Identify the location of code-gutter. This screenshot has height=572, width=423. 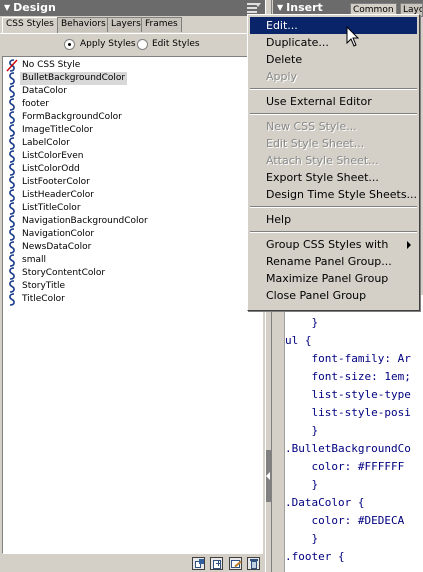
(279, 433).